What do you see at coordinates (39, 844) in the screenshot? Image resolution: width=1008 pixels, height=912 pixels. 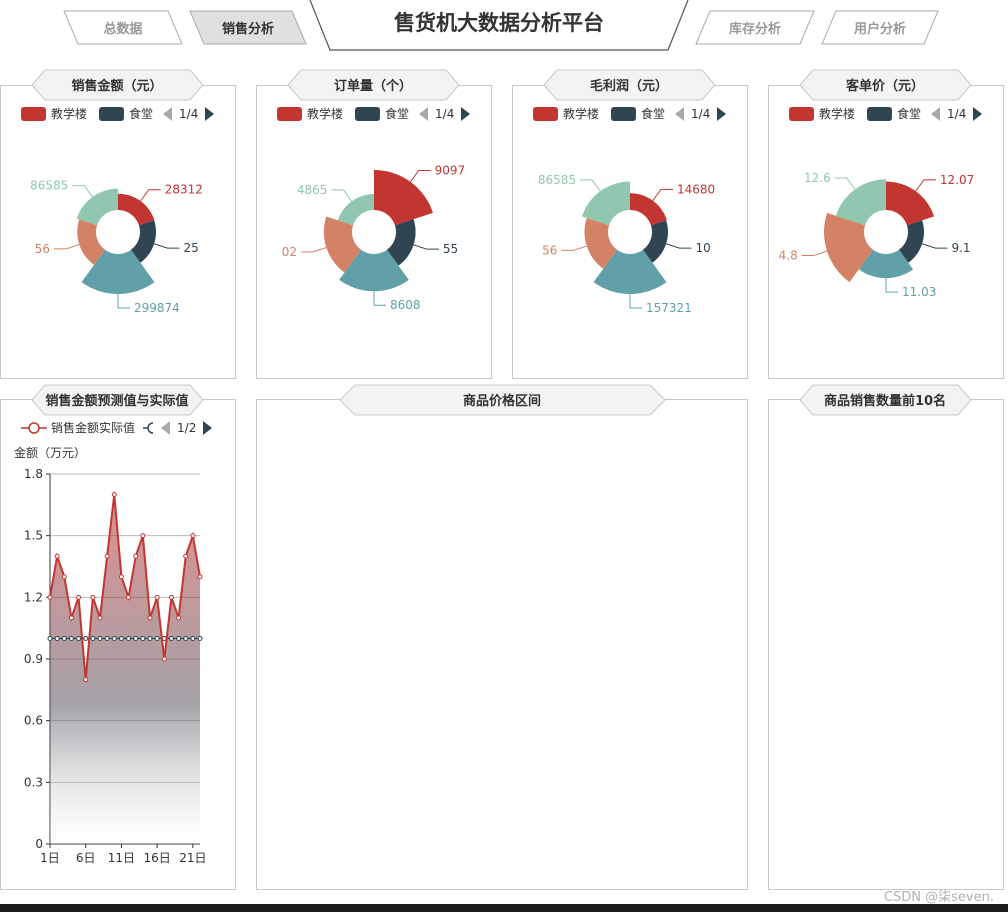 I see `y-tick-label: 0` at bounding box center [39, 844].